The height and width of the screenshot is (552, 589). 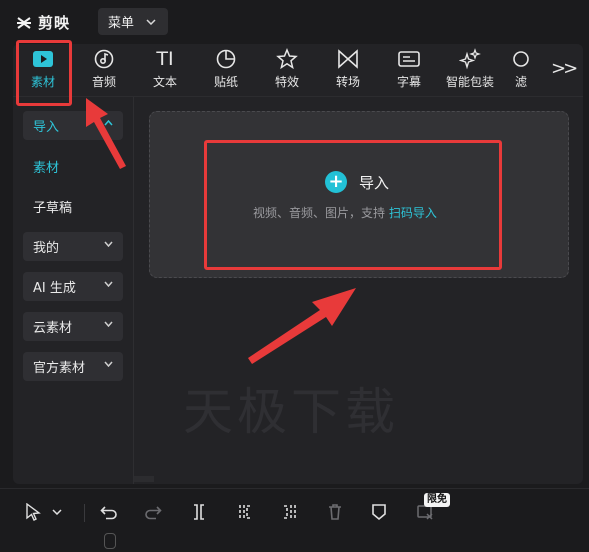 I want to click on select-cursor-icon, so click(x=33, y=512).